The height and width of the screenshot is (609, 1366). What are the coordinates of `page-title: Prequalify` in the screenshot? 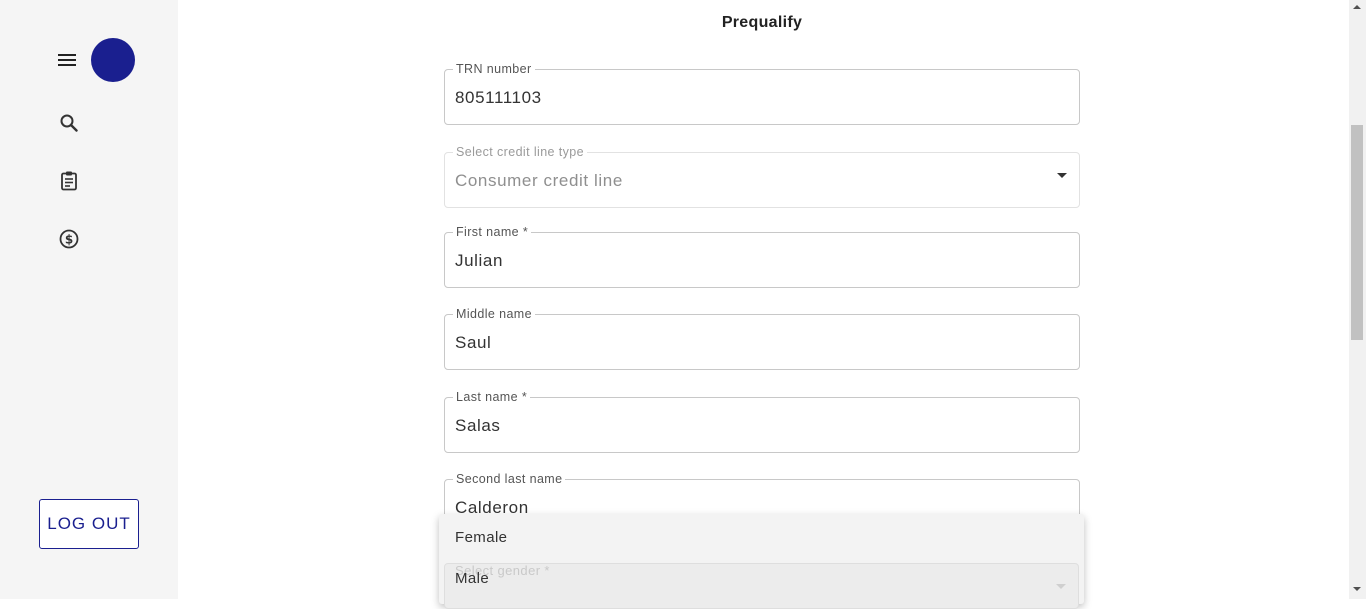 It's located at (762, 22).